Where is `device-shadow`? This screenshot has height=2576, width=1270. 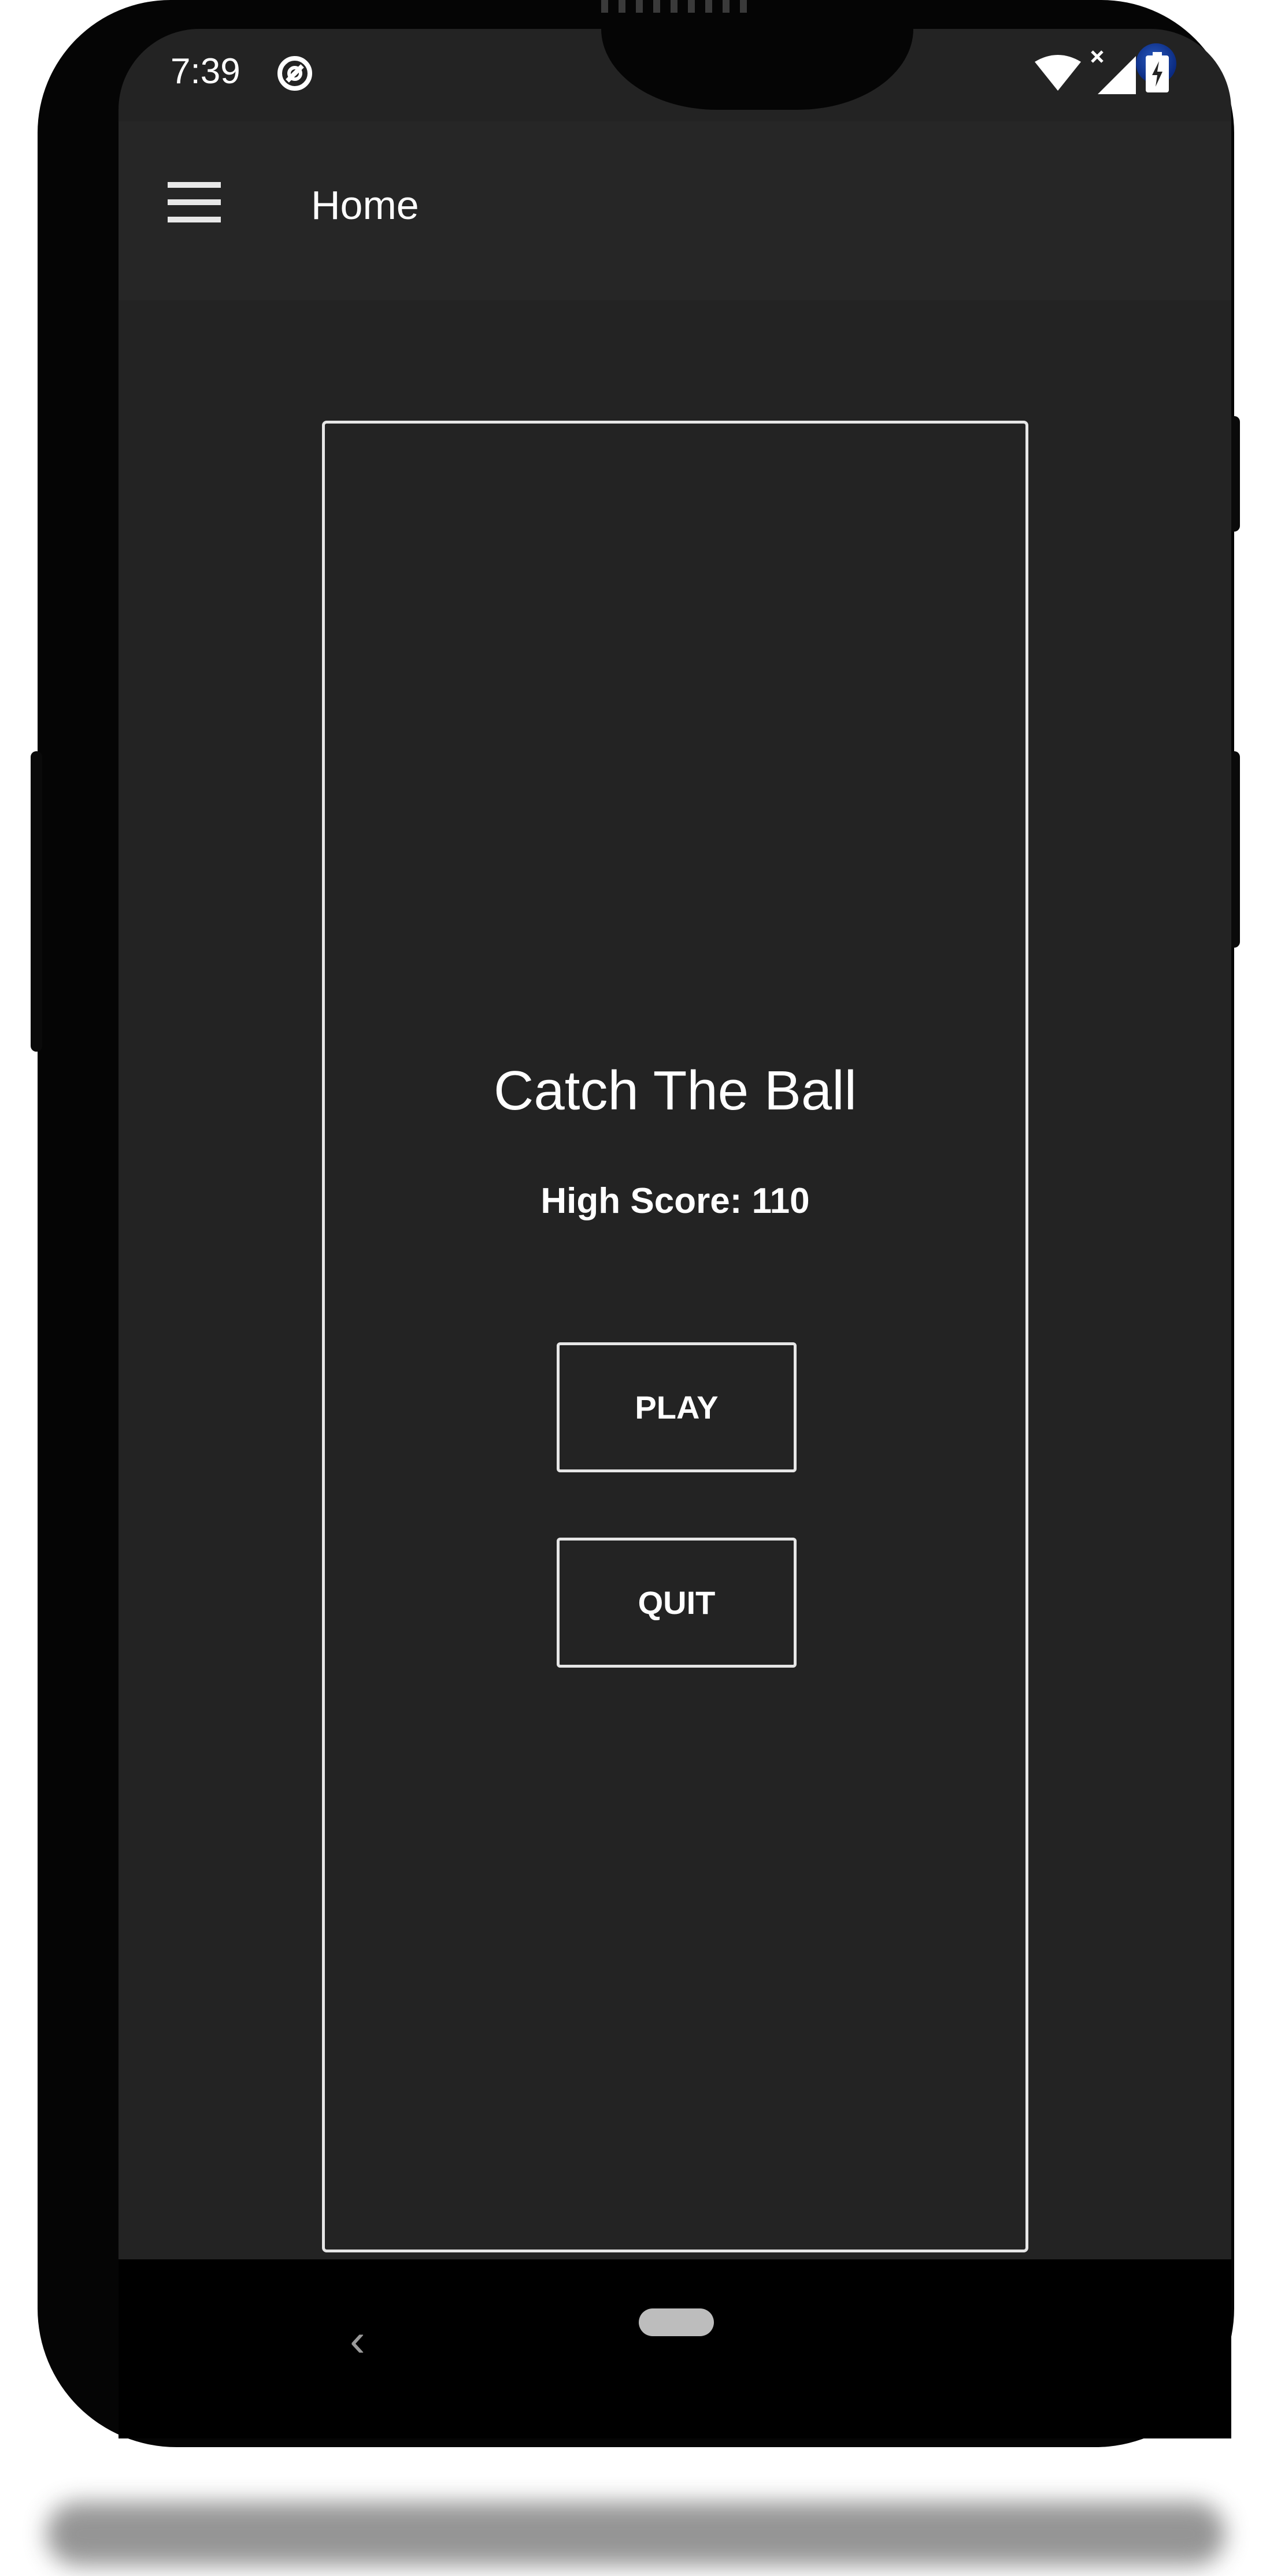
device-shadow is located at coordinates (635, 2534).